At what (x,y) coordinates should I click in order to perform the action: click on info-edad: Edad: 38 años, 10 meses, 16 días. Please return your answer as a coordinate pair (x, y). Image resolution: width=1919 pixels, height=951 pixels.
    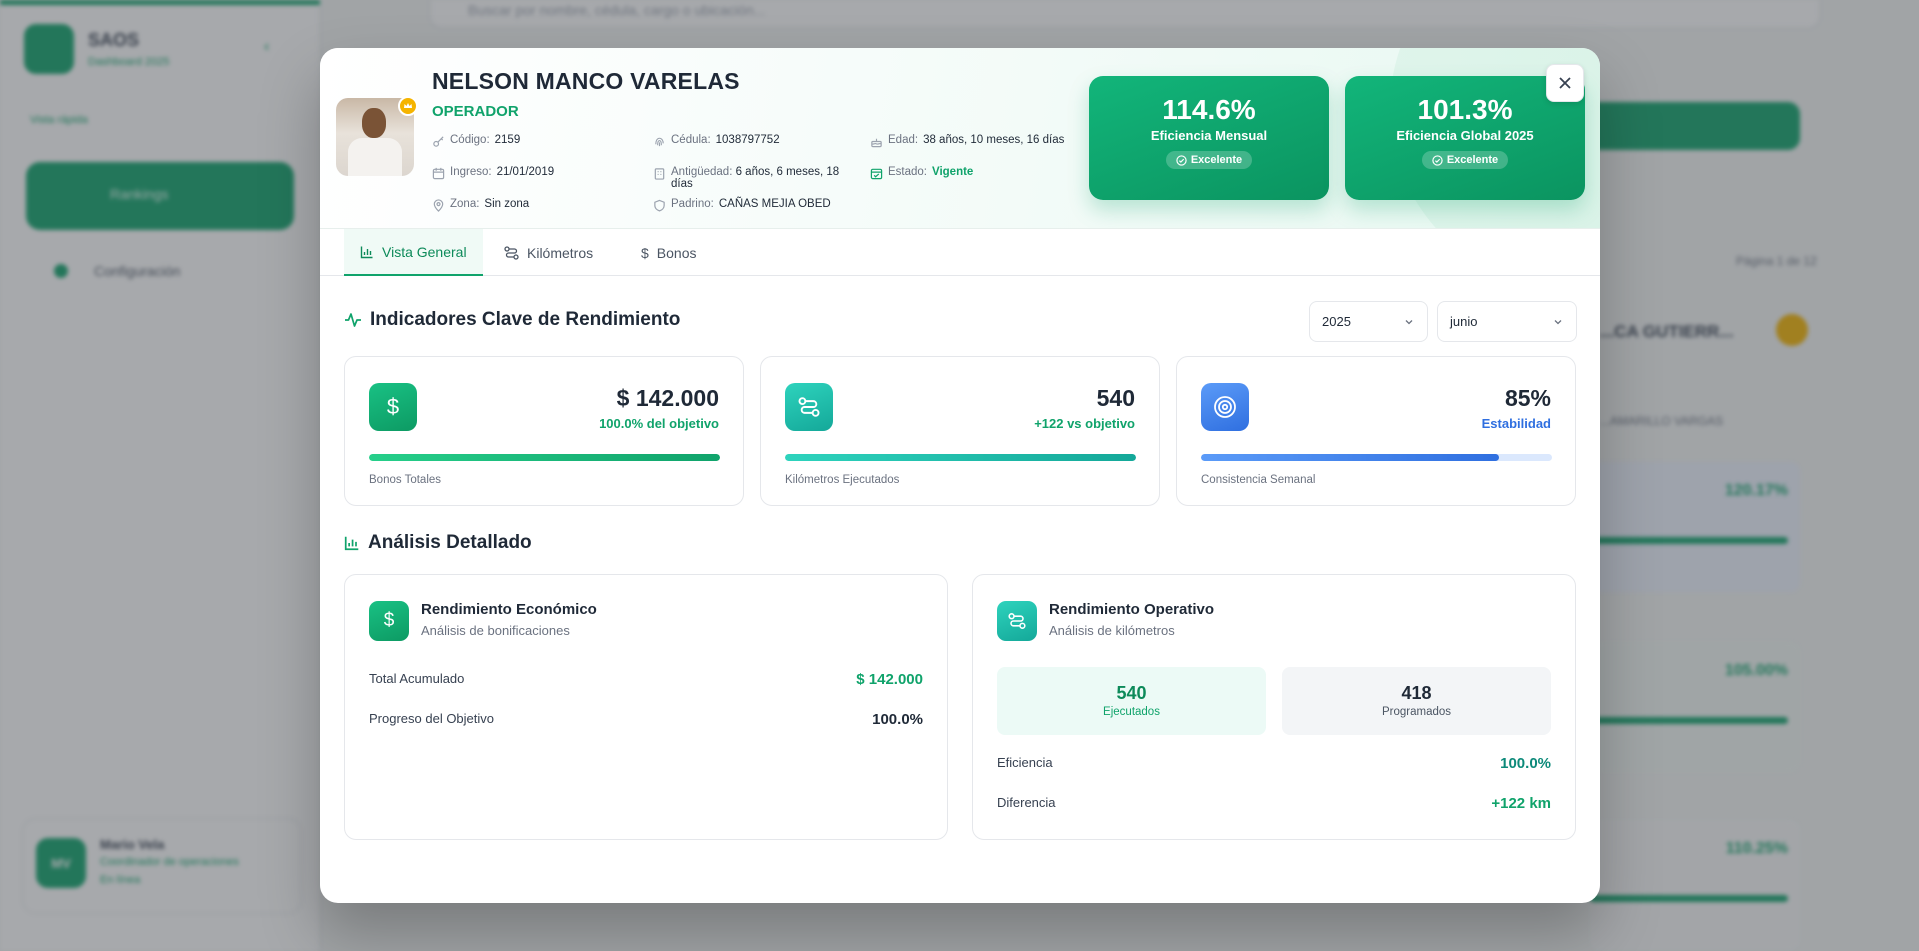
    Looking at the image, I should click on (967, 141).